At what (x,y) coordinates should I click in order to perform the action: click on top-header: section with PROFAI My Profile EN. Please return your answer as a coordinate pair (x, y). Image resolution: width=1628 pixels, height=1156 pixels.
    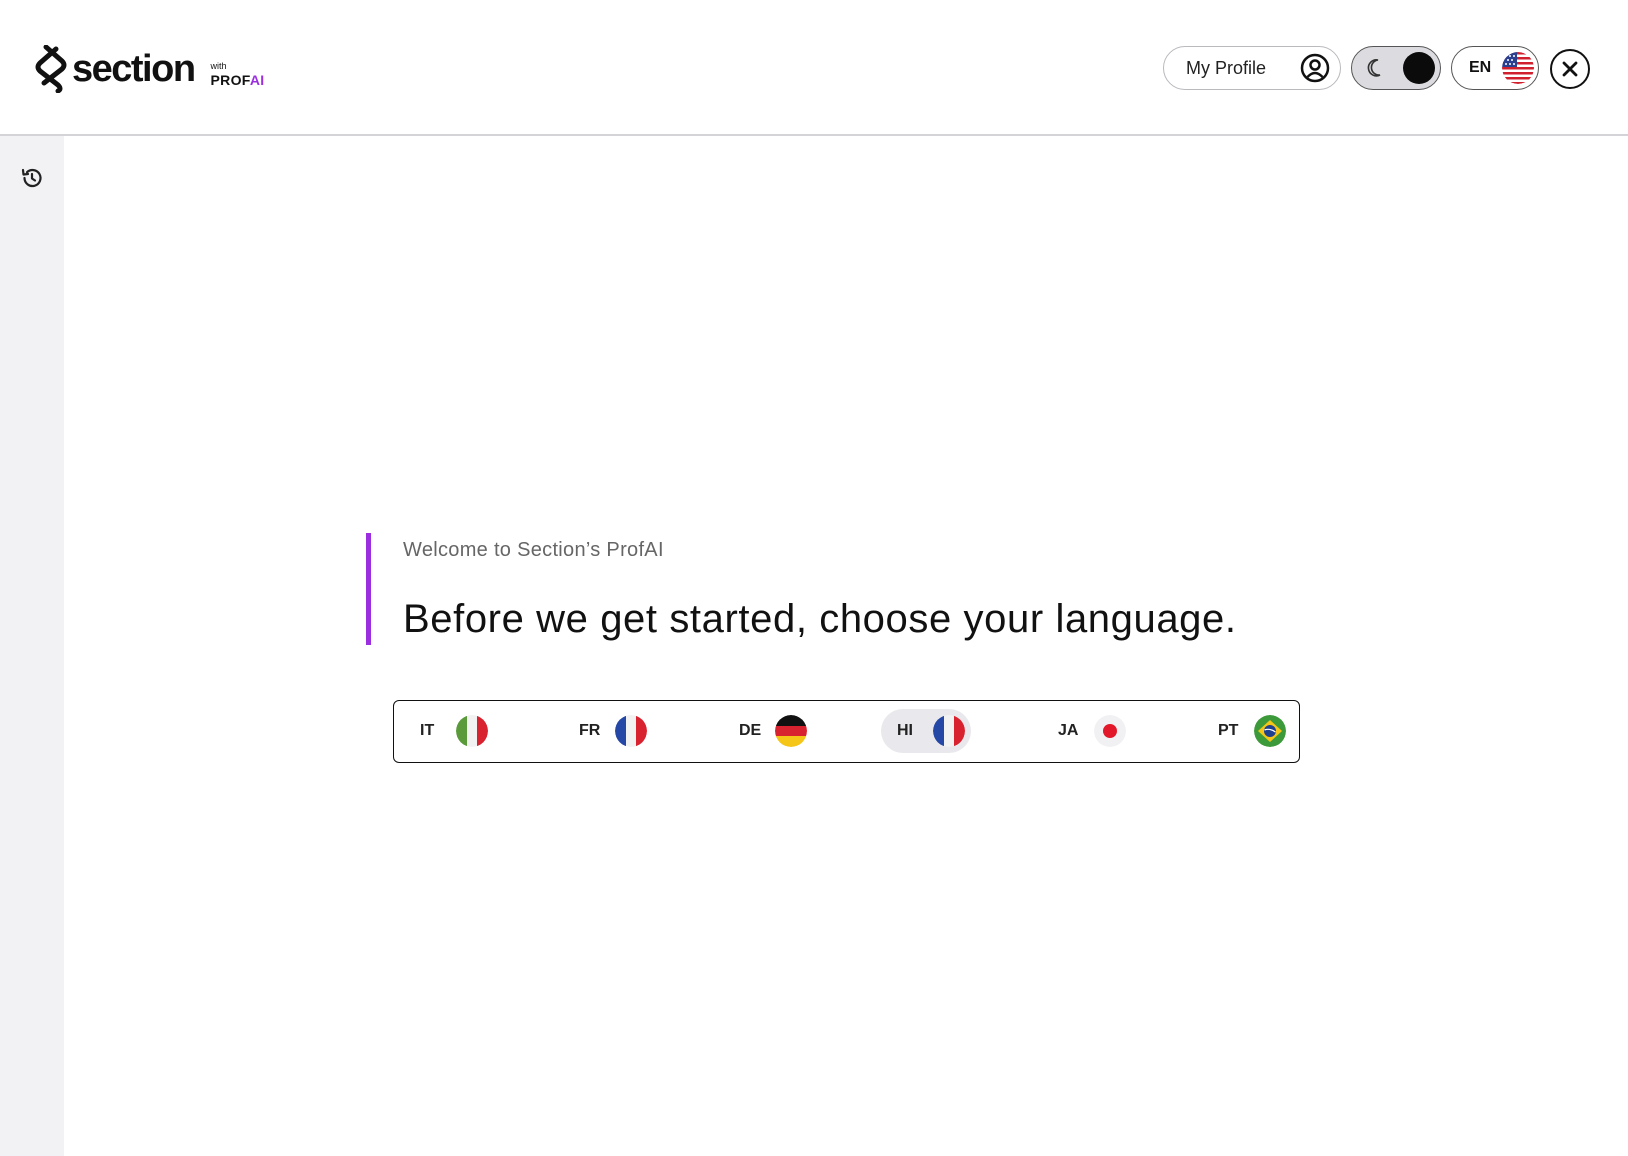
    Looking at the image, I should click on (814, 68).